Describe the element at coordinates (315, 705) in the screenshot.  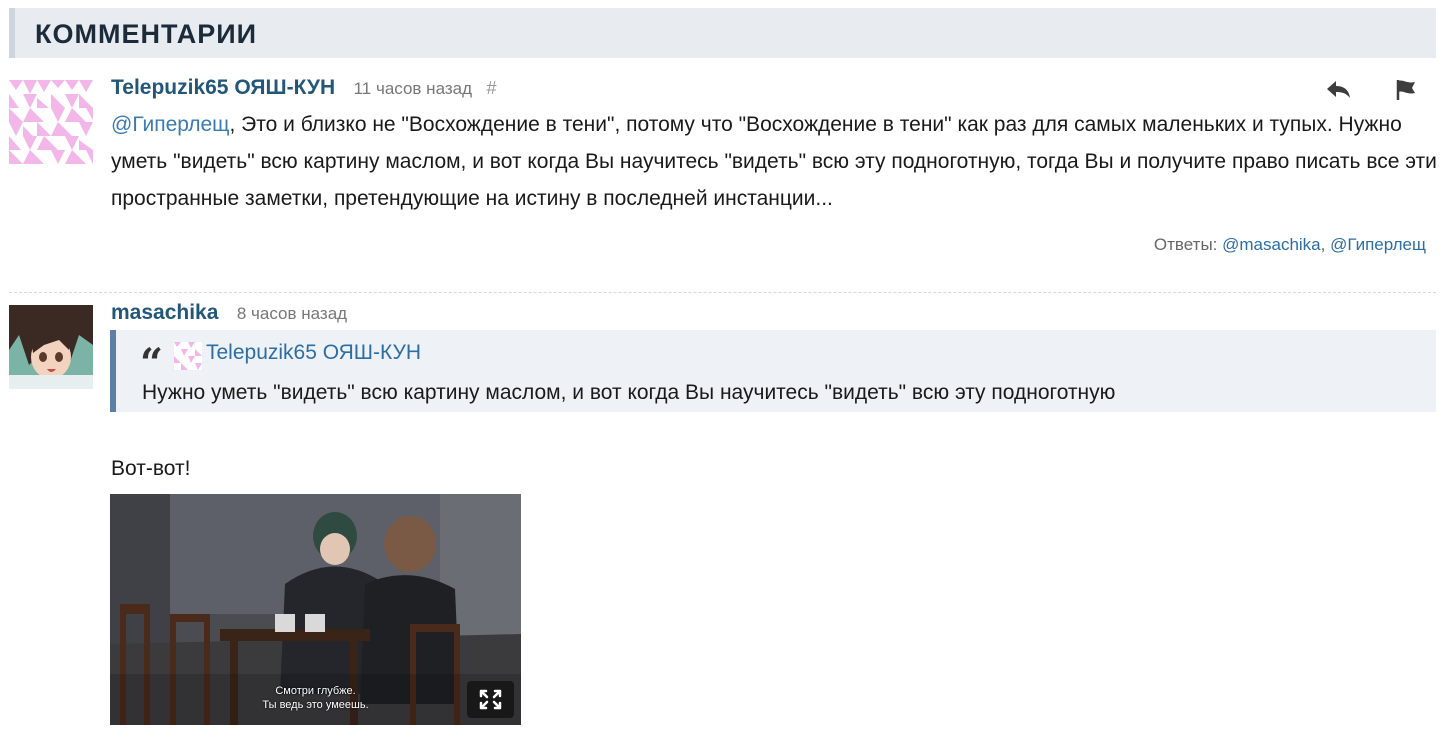
I see `subtitle-line: Ты ведь это умеешь.` at that location.